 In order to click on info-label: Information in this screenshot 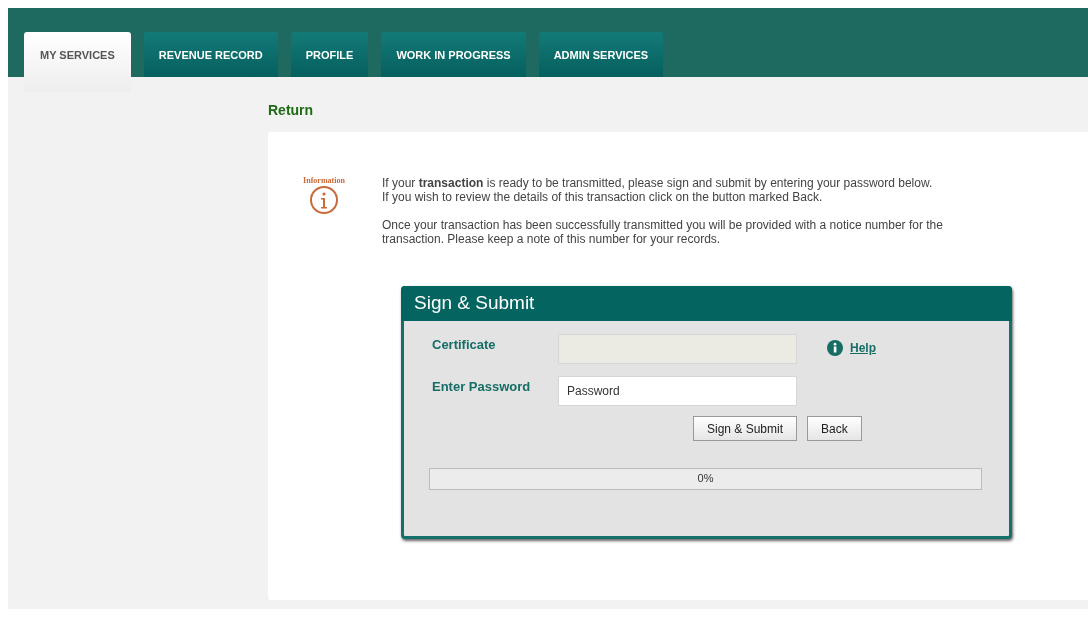, I will do `click(324, 180)`.